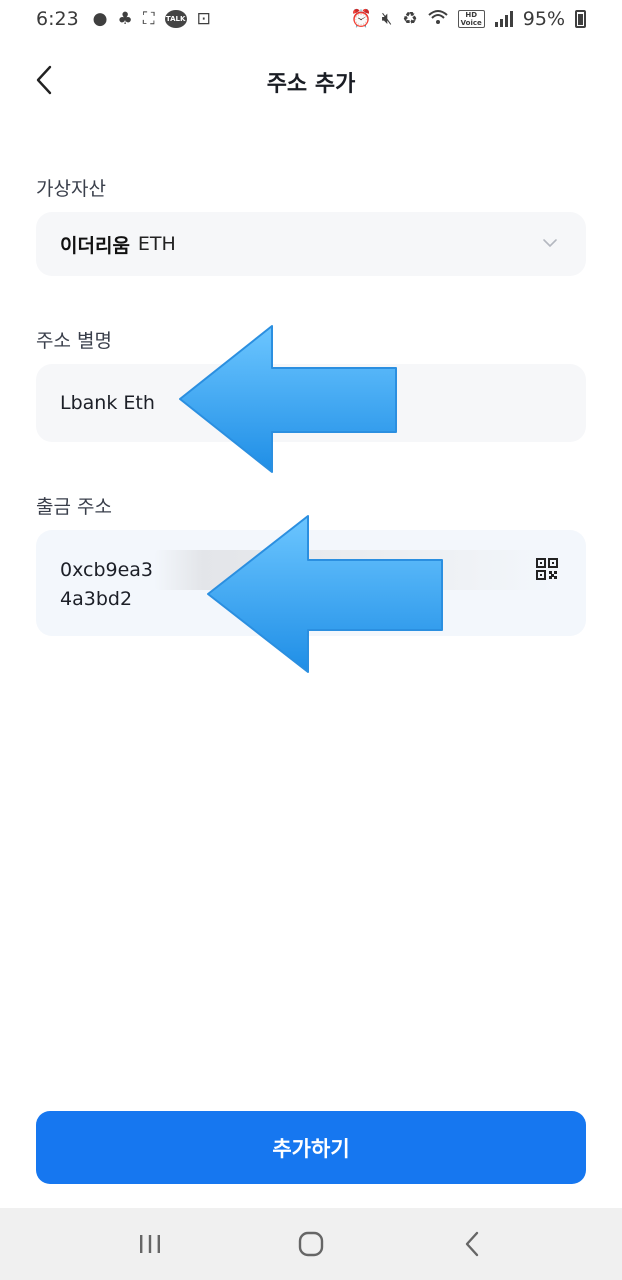 The width and height of the screenshot is (622, 1280). I want to click on signal-icon, so click(503, 19).